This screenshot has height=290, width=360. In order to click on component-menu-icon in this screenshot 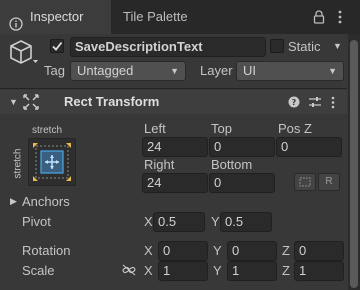, I will do `click(334, 102)`.